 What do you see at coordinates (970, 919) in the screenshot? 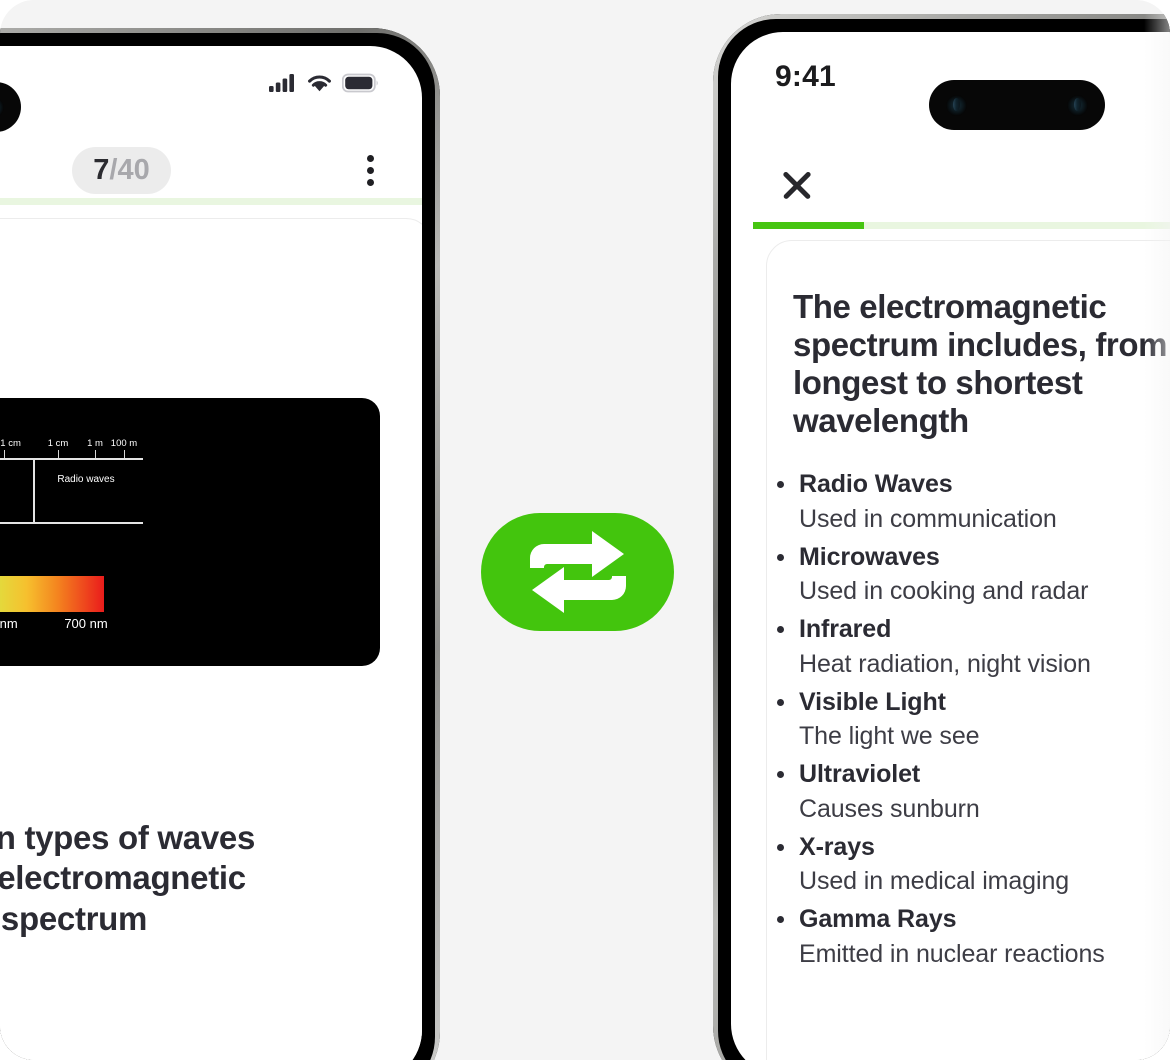
I see `answer-term: Gamma Rays` at bounding box center [970, 919].